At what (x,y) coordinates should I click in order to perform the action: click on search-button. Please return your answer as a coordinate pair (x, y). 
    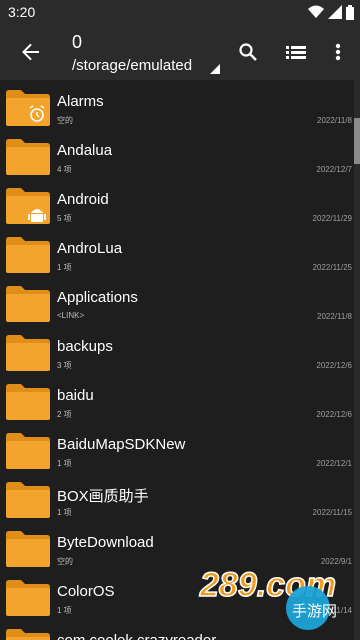
    Looking at the image, I should click on (248, 52).